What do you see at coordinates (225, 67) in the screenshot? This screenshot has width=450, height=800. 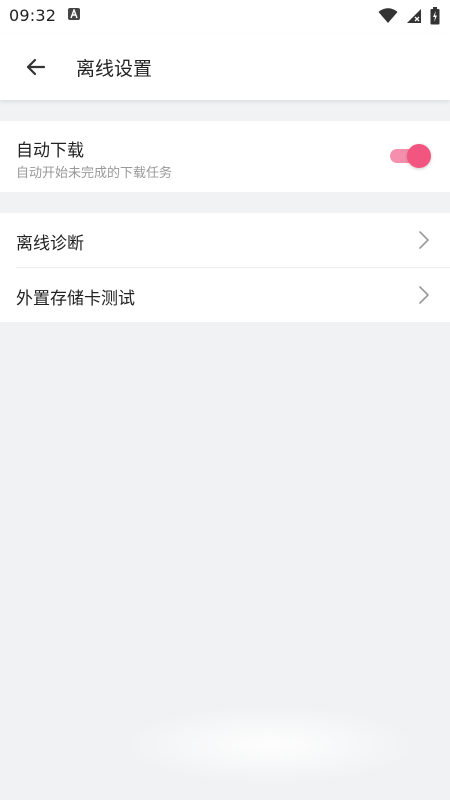 I see `app-bar: 离线设置` at bounding box center [225, 67].